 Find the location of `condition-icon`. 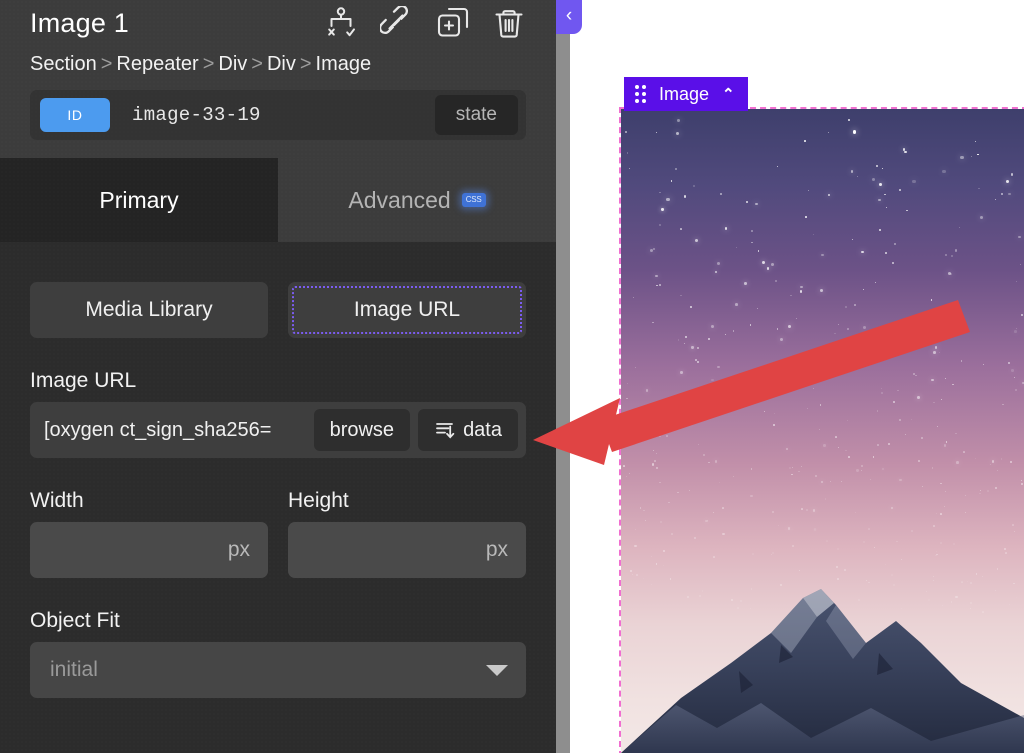

condition-icon is located at coordinates (341, 23).